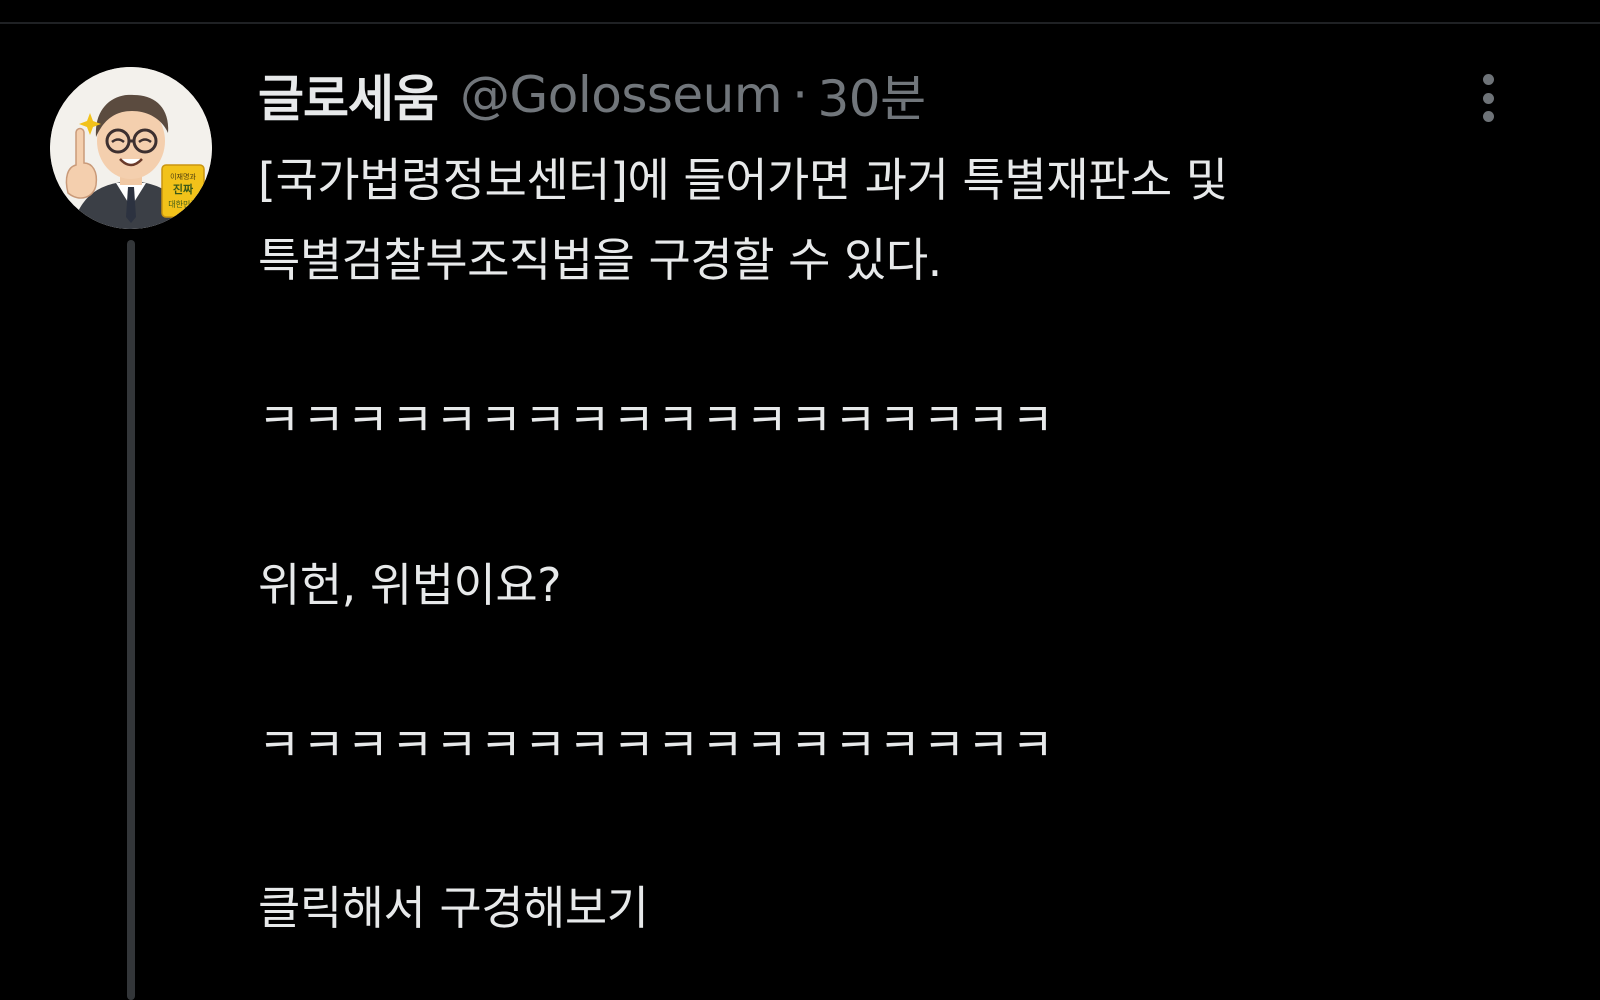 This screenshot has height=1000, width=1600. What do you see at coordinates (743, 180) in the screenshot?
I see `tweet-text-line: [국가법령정보센터]에 들어가면 과거 특별재판소 및` at bounding box center [743, 180].